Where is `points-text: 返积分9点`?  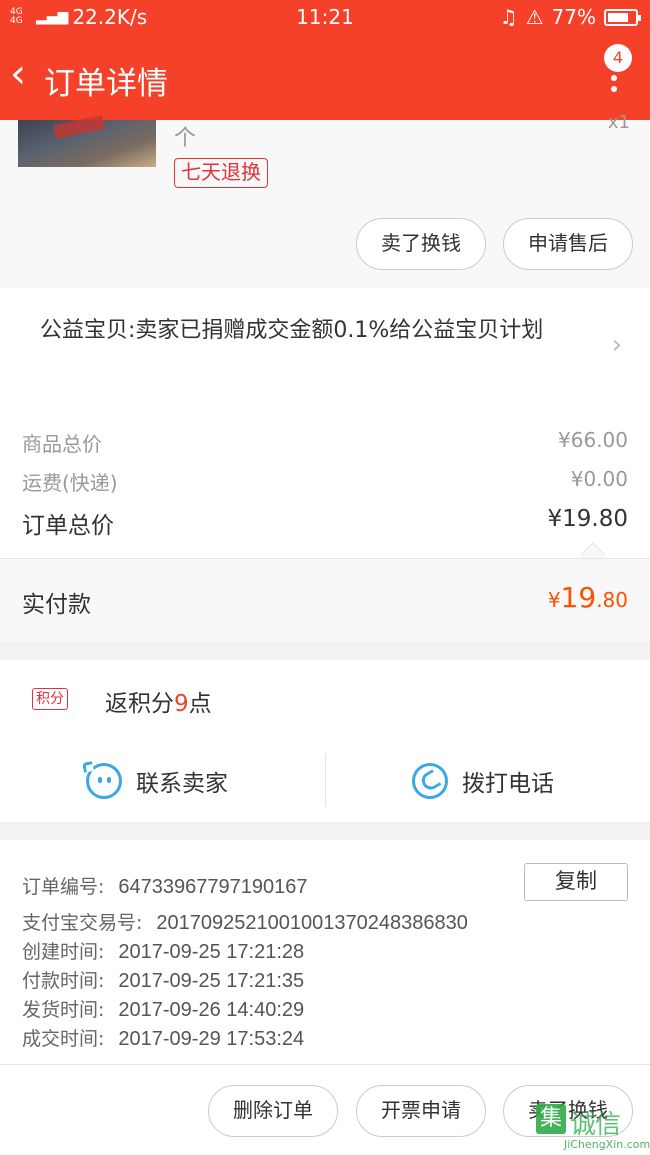 points-text: 返积分9点 is located at coordinates (158, 704).